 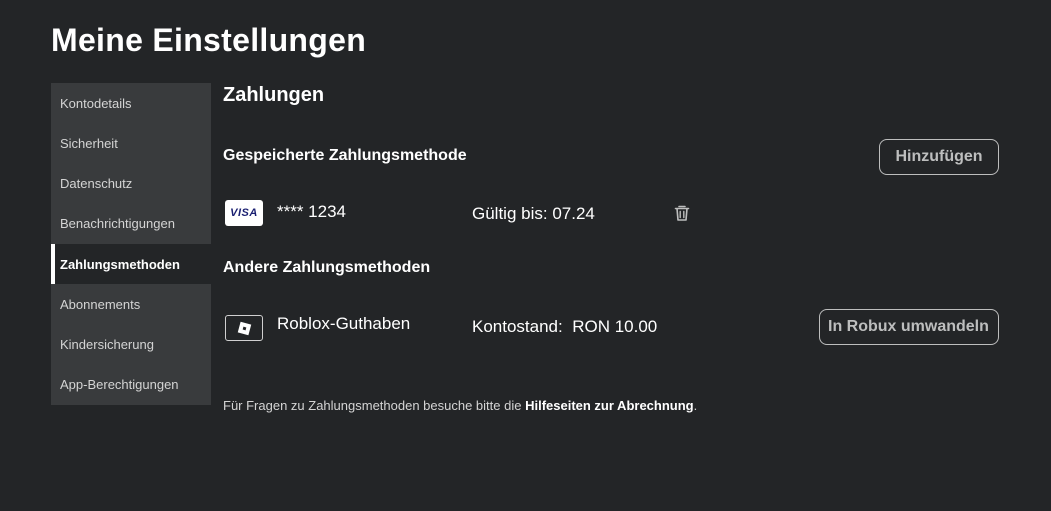 What do you see at coordinates (131, 264) in the screenshot?
I see `sidebar-item-zahlungsmethoden: Zahlungsmethoden` at bounding box center [131, 264].